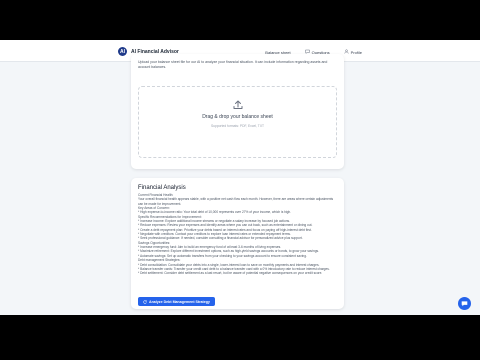 This screenshot has height=360, width=480. I want to click on refresh-icon, so click(145, 301).